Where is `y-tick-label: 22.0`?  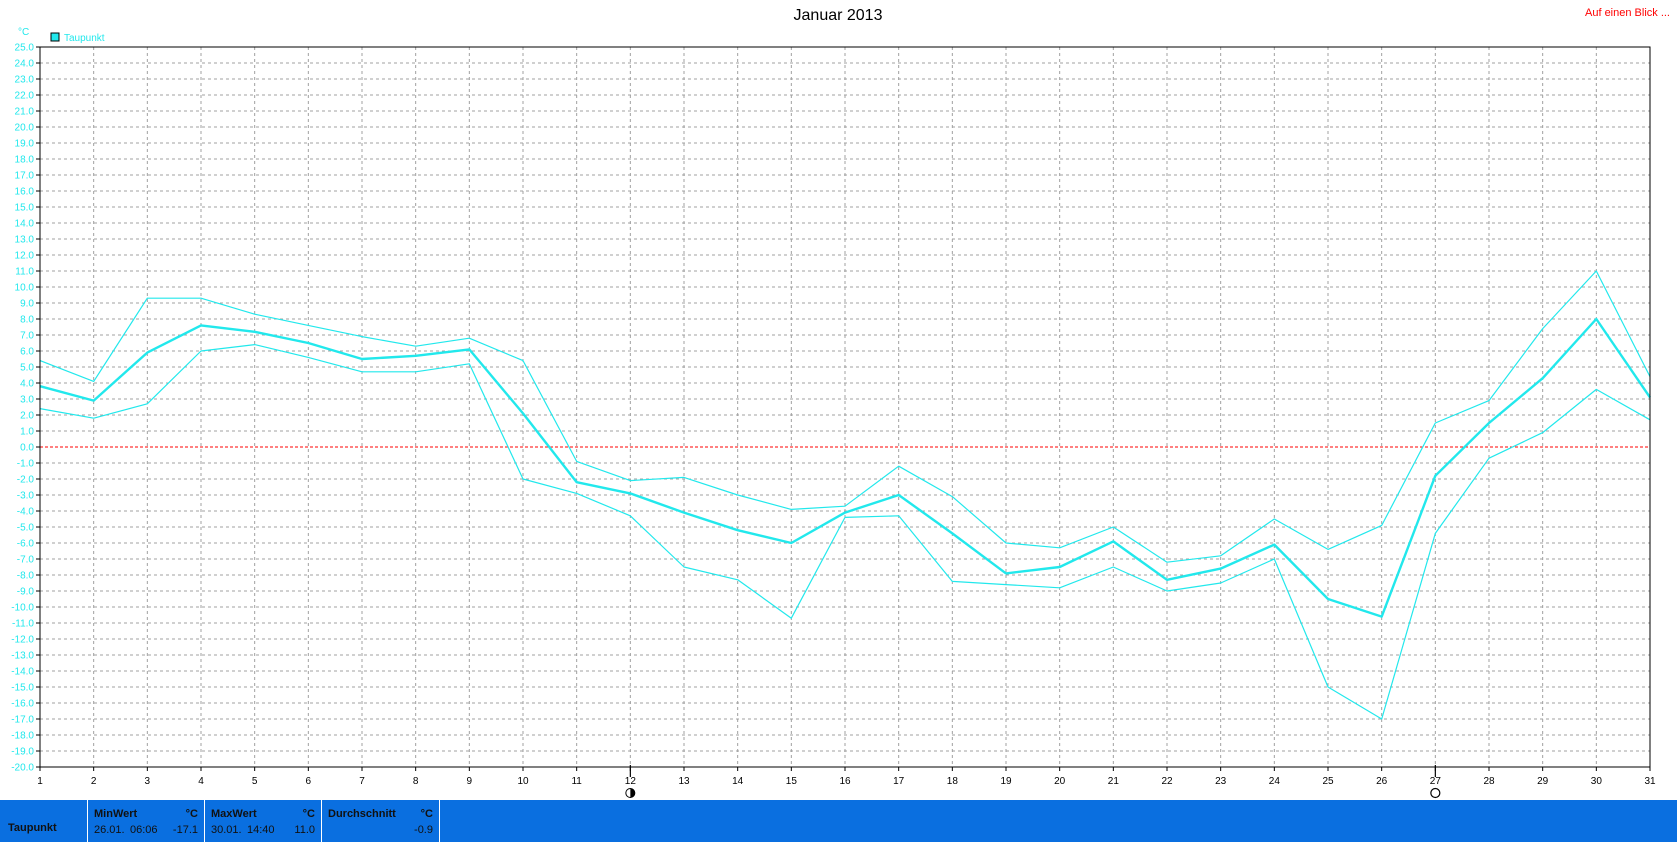 y-tick-label: 22.0 is located at coordinates (25, 96).